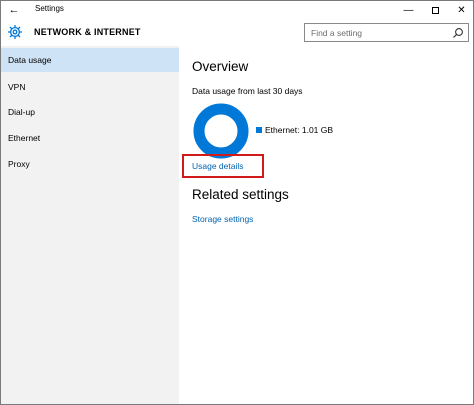 Image resolution: width=474 pixels, height=405 pixels. What do you see at coordinates (90, 112) in the screenshot?
I see `sidebar-item-dial-up: Dial-up` at bounding box center [90, 112].